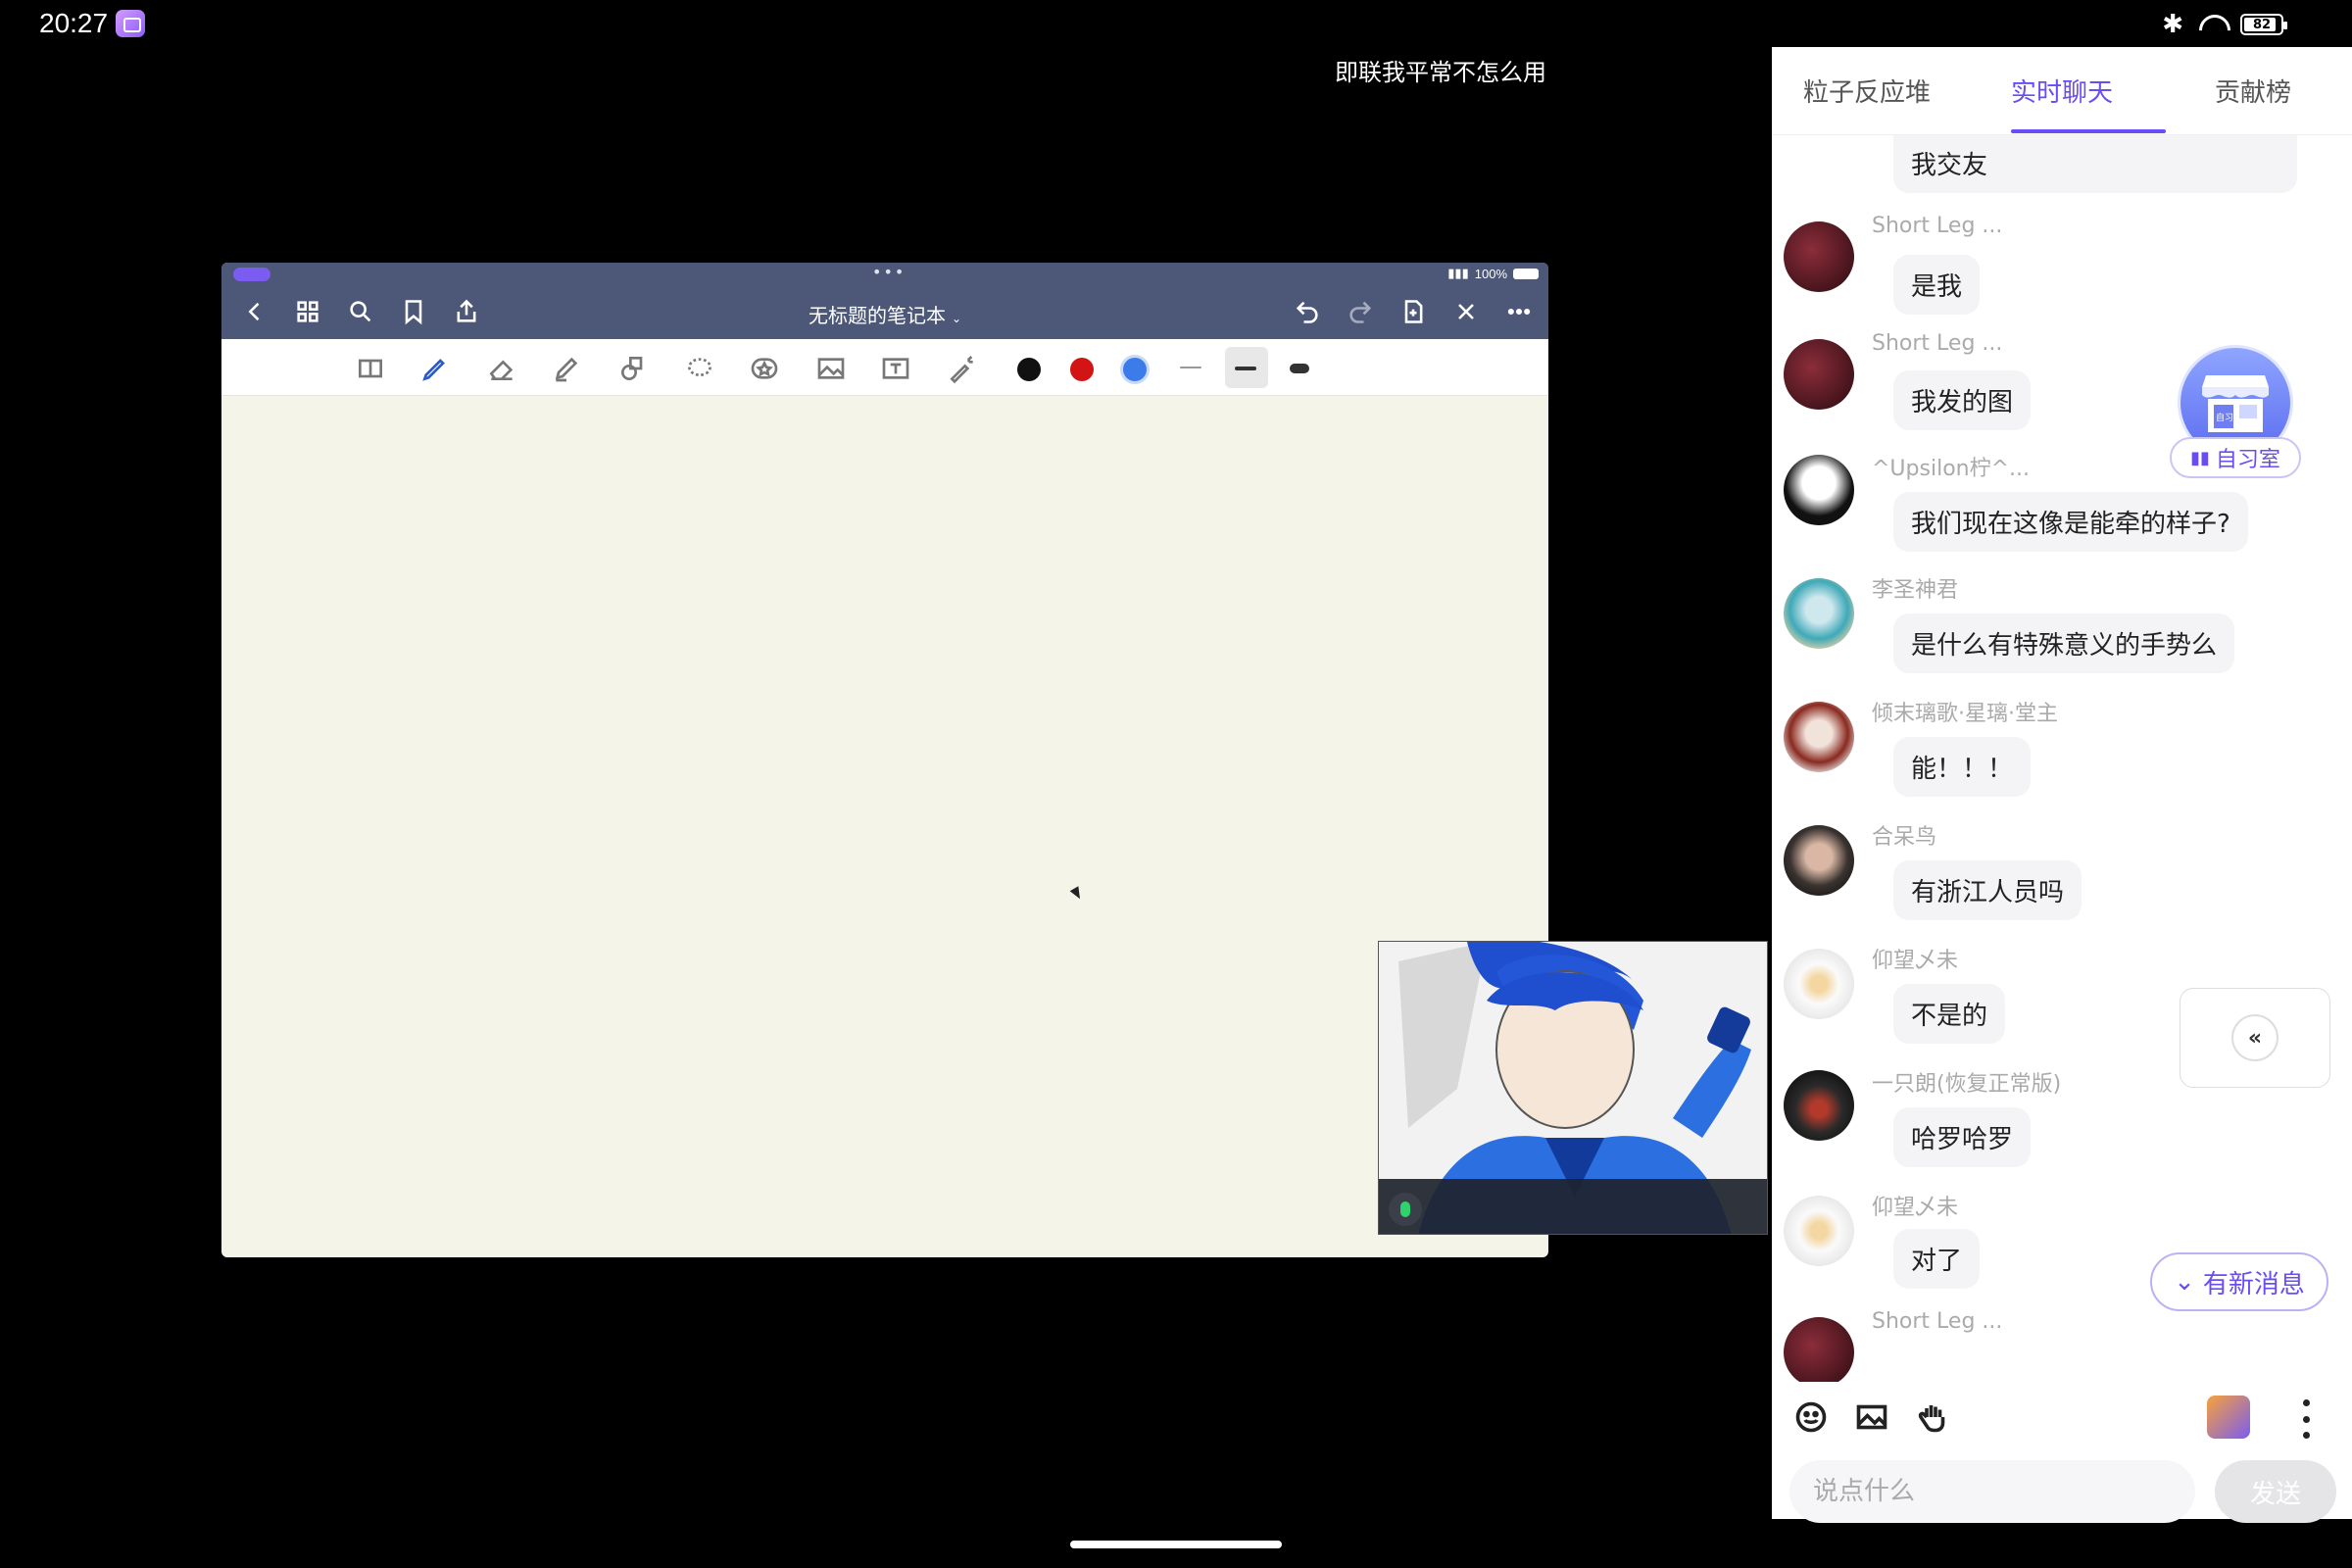 Image resolution: width=2352 pixels, height=1568 pixels. What do you see at coordinates (1299, 368) in the screenshot?
I see `stroke-thick` at bounding box center [1299, 368].